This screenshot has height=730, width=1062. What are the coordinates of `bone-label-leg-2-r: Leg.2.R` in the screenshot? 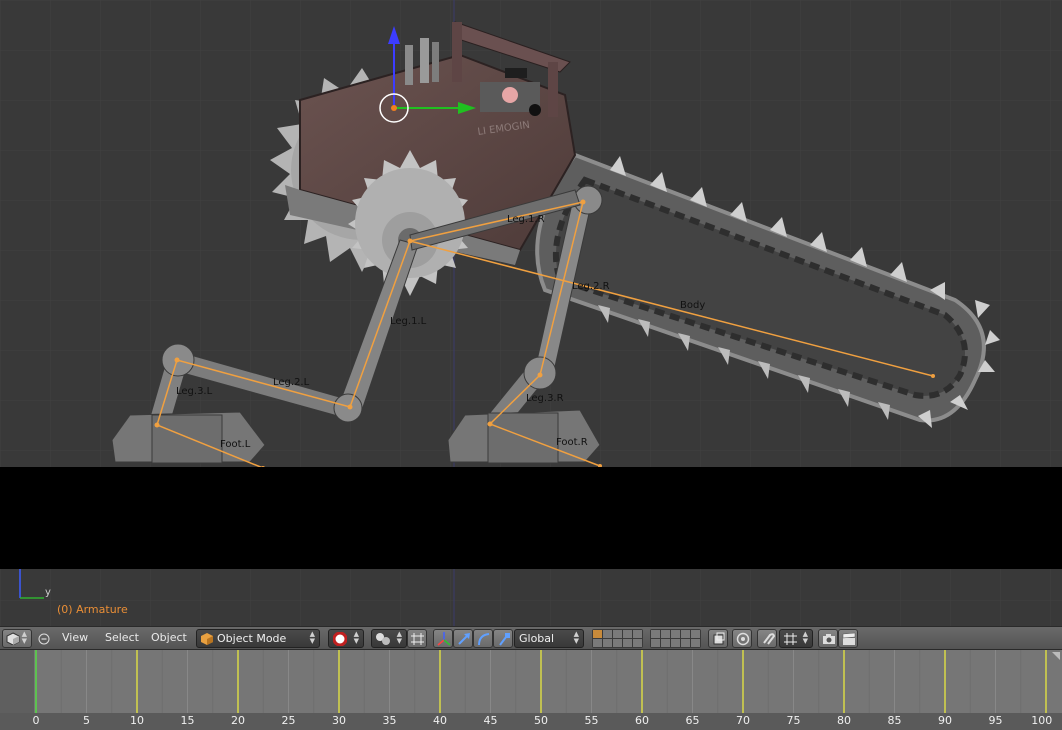 It's located at (591, 286).